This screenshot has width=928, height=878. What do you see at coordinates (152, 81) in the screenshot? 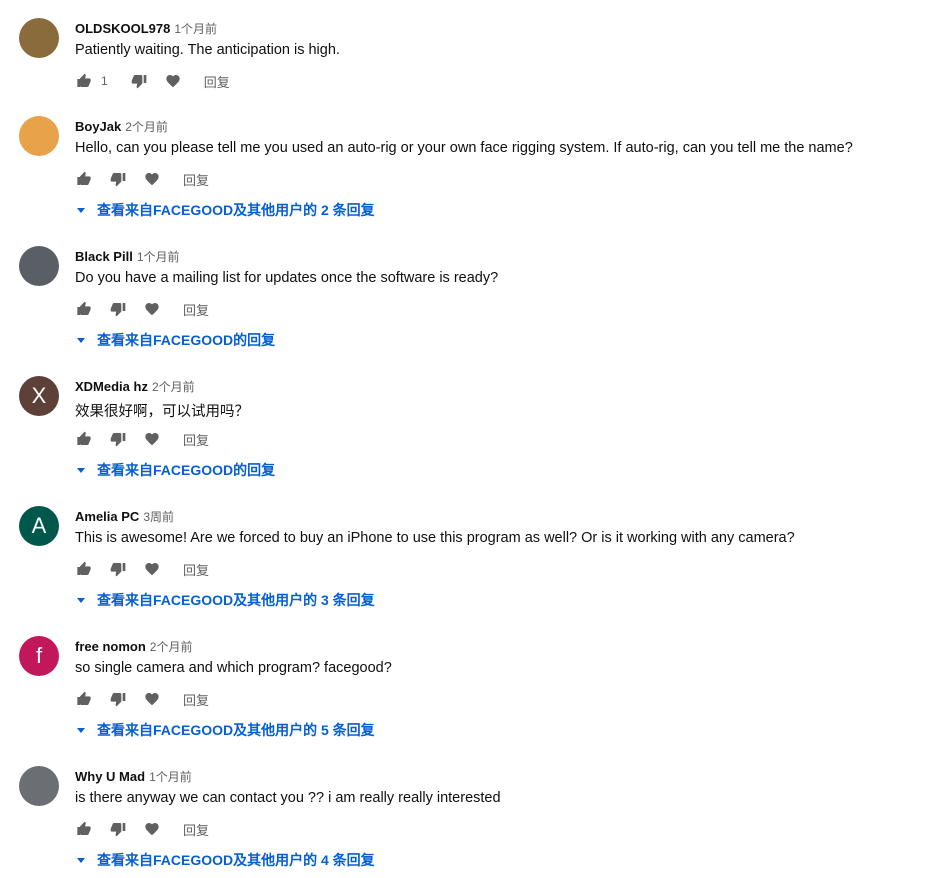
I see `comment-actions: 1 回复` at bounding box center [152, 81].